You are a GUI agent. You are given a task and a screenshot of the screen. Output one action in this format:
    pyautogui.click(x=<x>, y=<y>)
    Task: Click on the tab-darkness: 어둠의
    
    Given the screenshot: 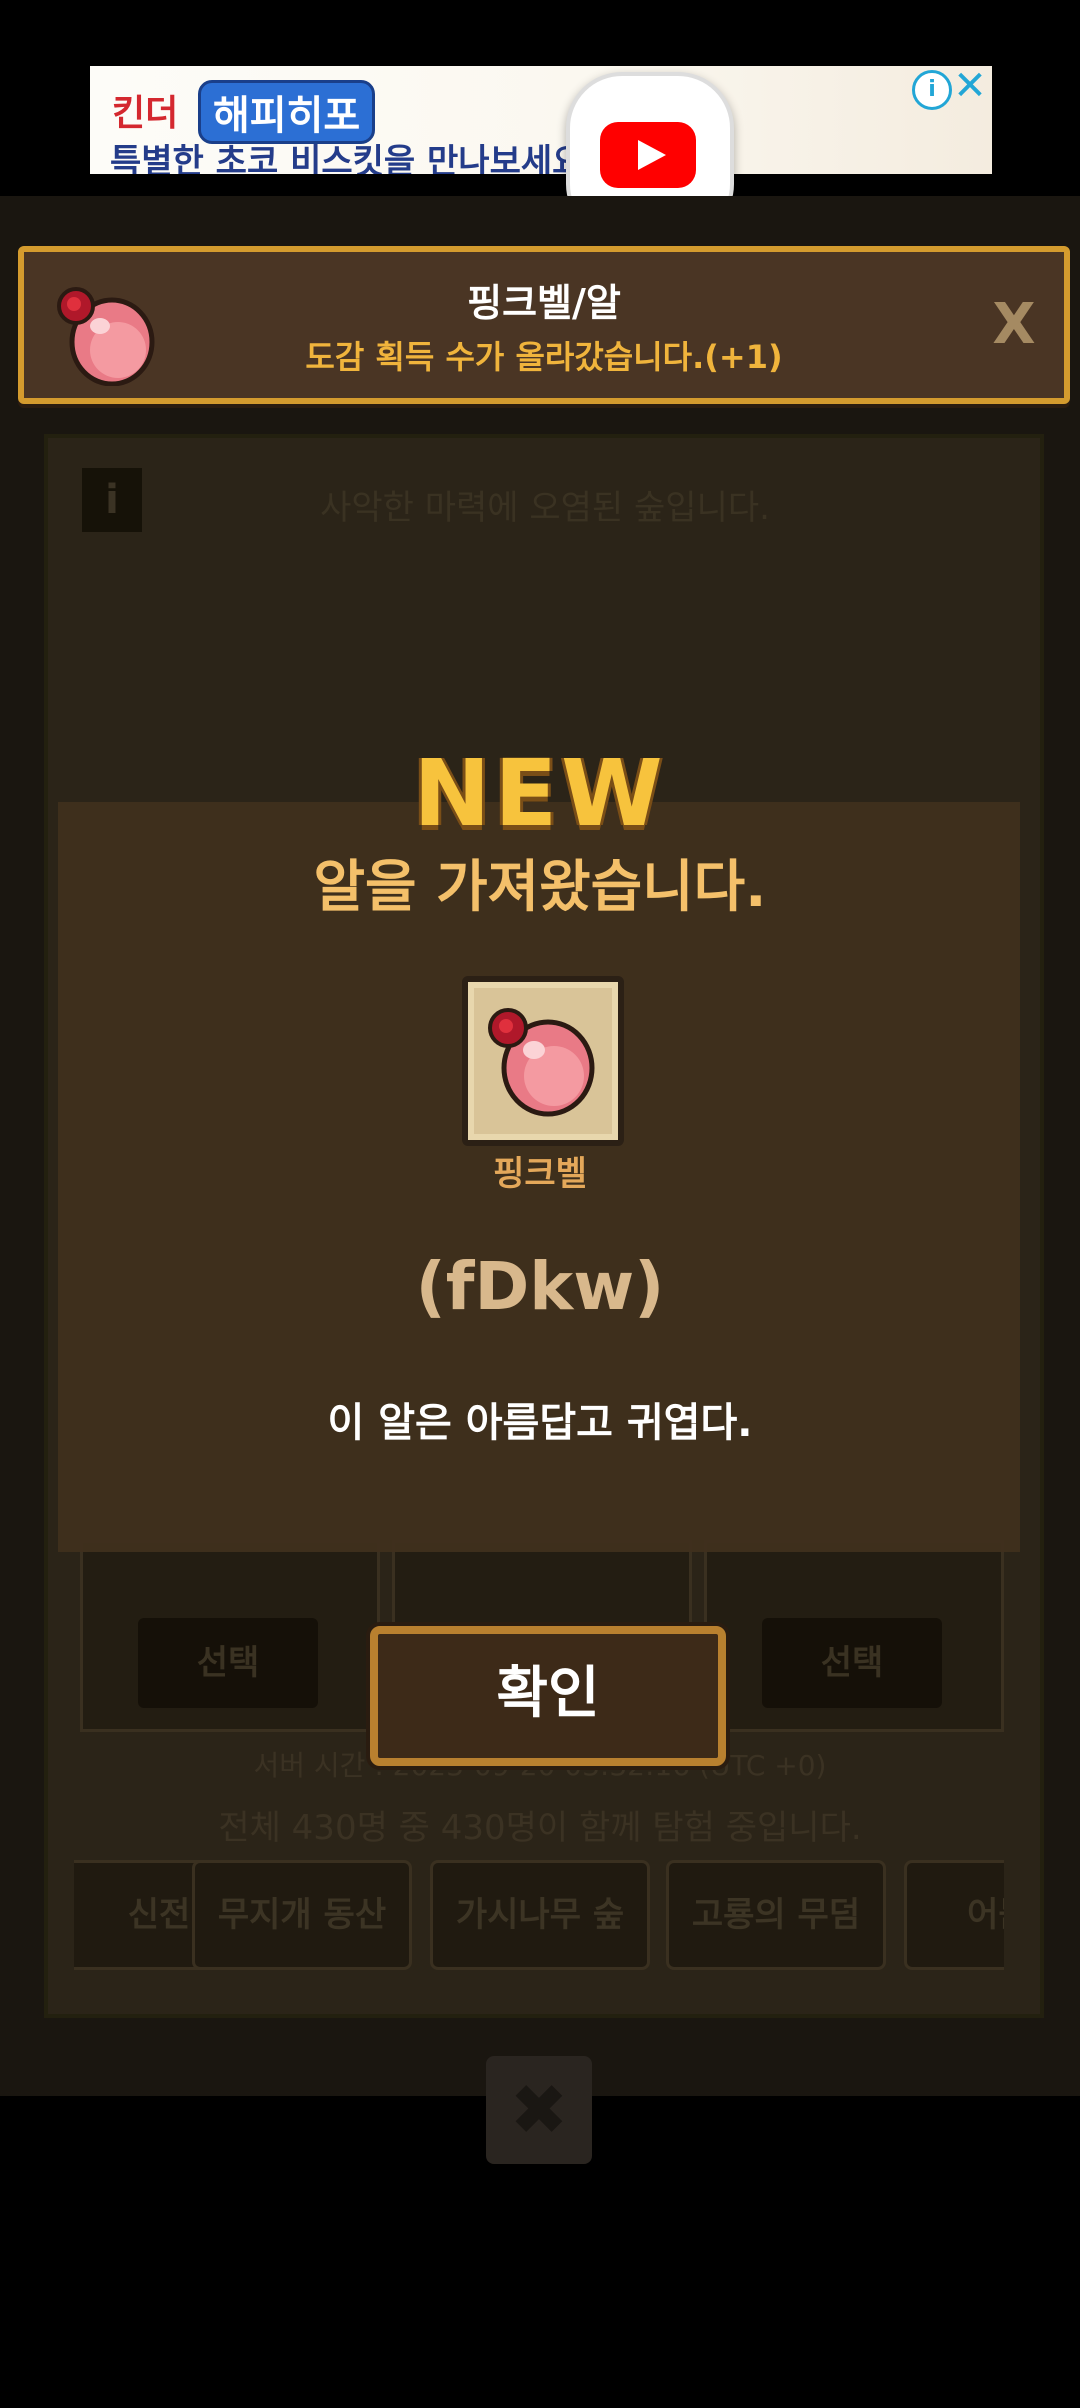 What is the action you would take?
    pyautogui.click(x=954, y=1915)
    